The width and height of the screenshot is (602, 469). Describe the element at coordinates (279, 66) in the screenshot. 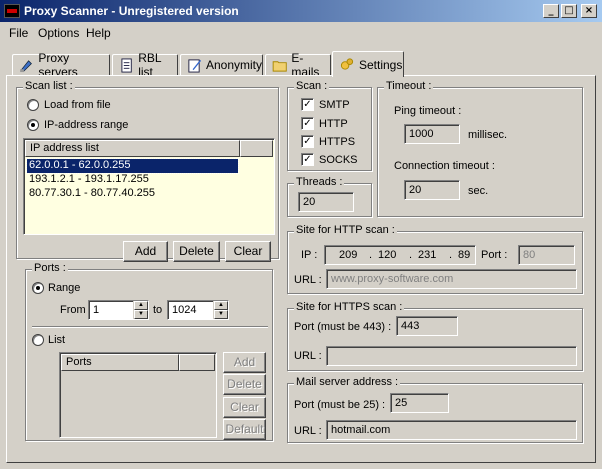

I see `folder-icon` at that location.